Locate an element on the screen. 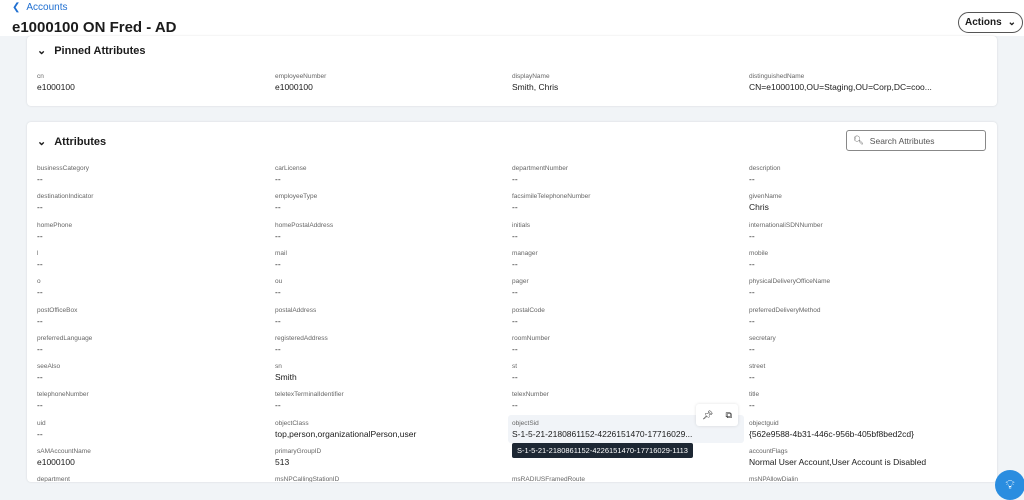 The height and width of the screenshot is (500, 1024). attribute-field: teletexTerminalIdentifier -- is located at coordinates (390, 400).